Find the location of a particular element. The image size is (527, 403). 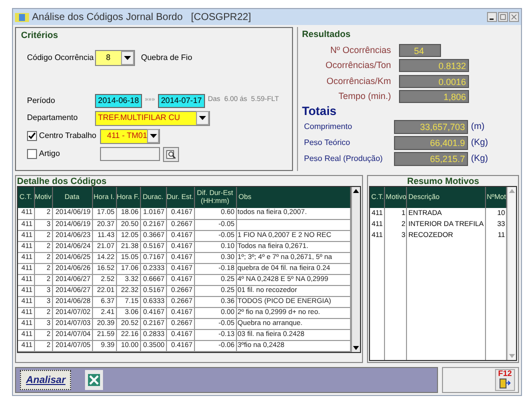

checkbox-label: Centro Trabalho is located at coordinates (67, 136).